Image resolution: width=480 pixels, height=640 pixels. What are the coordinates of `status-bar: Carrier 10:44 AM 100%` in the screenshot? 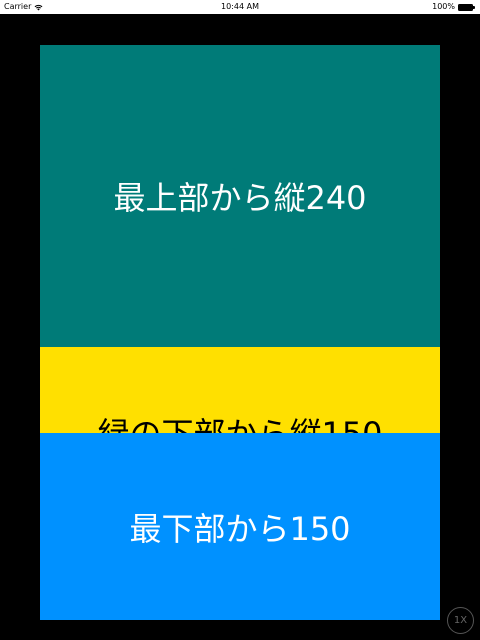 It's located at (240, 7).